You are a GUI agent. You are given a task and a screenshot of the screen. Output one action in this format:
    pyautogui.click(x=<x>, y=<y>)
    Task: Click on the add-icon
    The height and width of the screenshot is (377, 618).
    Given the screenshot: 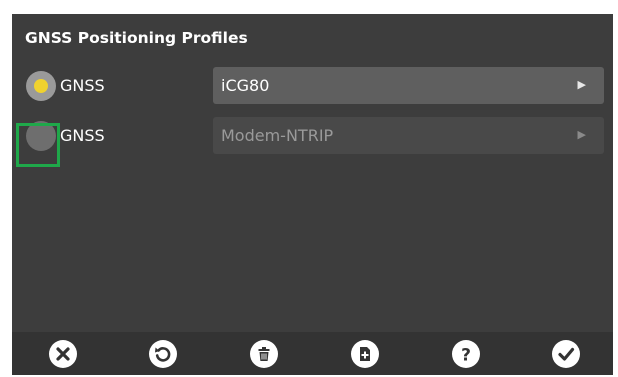 What is the action you would take?
    pyautogui.click(x=365, y=354)
    